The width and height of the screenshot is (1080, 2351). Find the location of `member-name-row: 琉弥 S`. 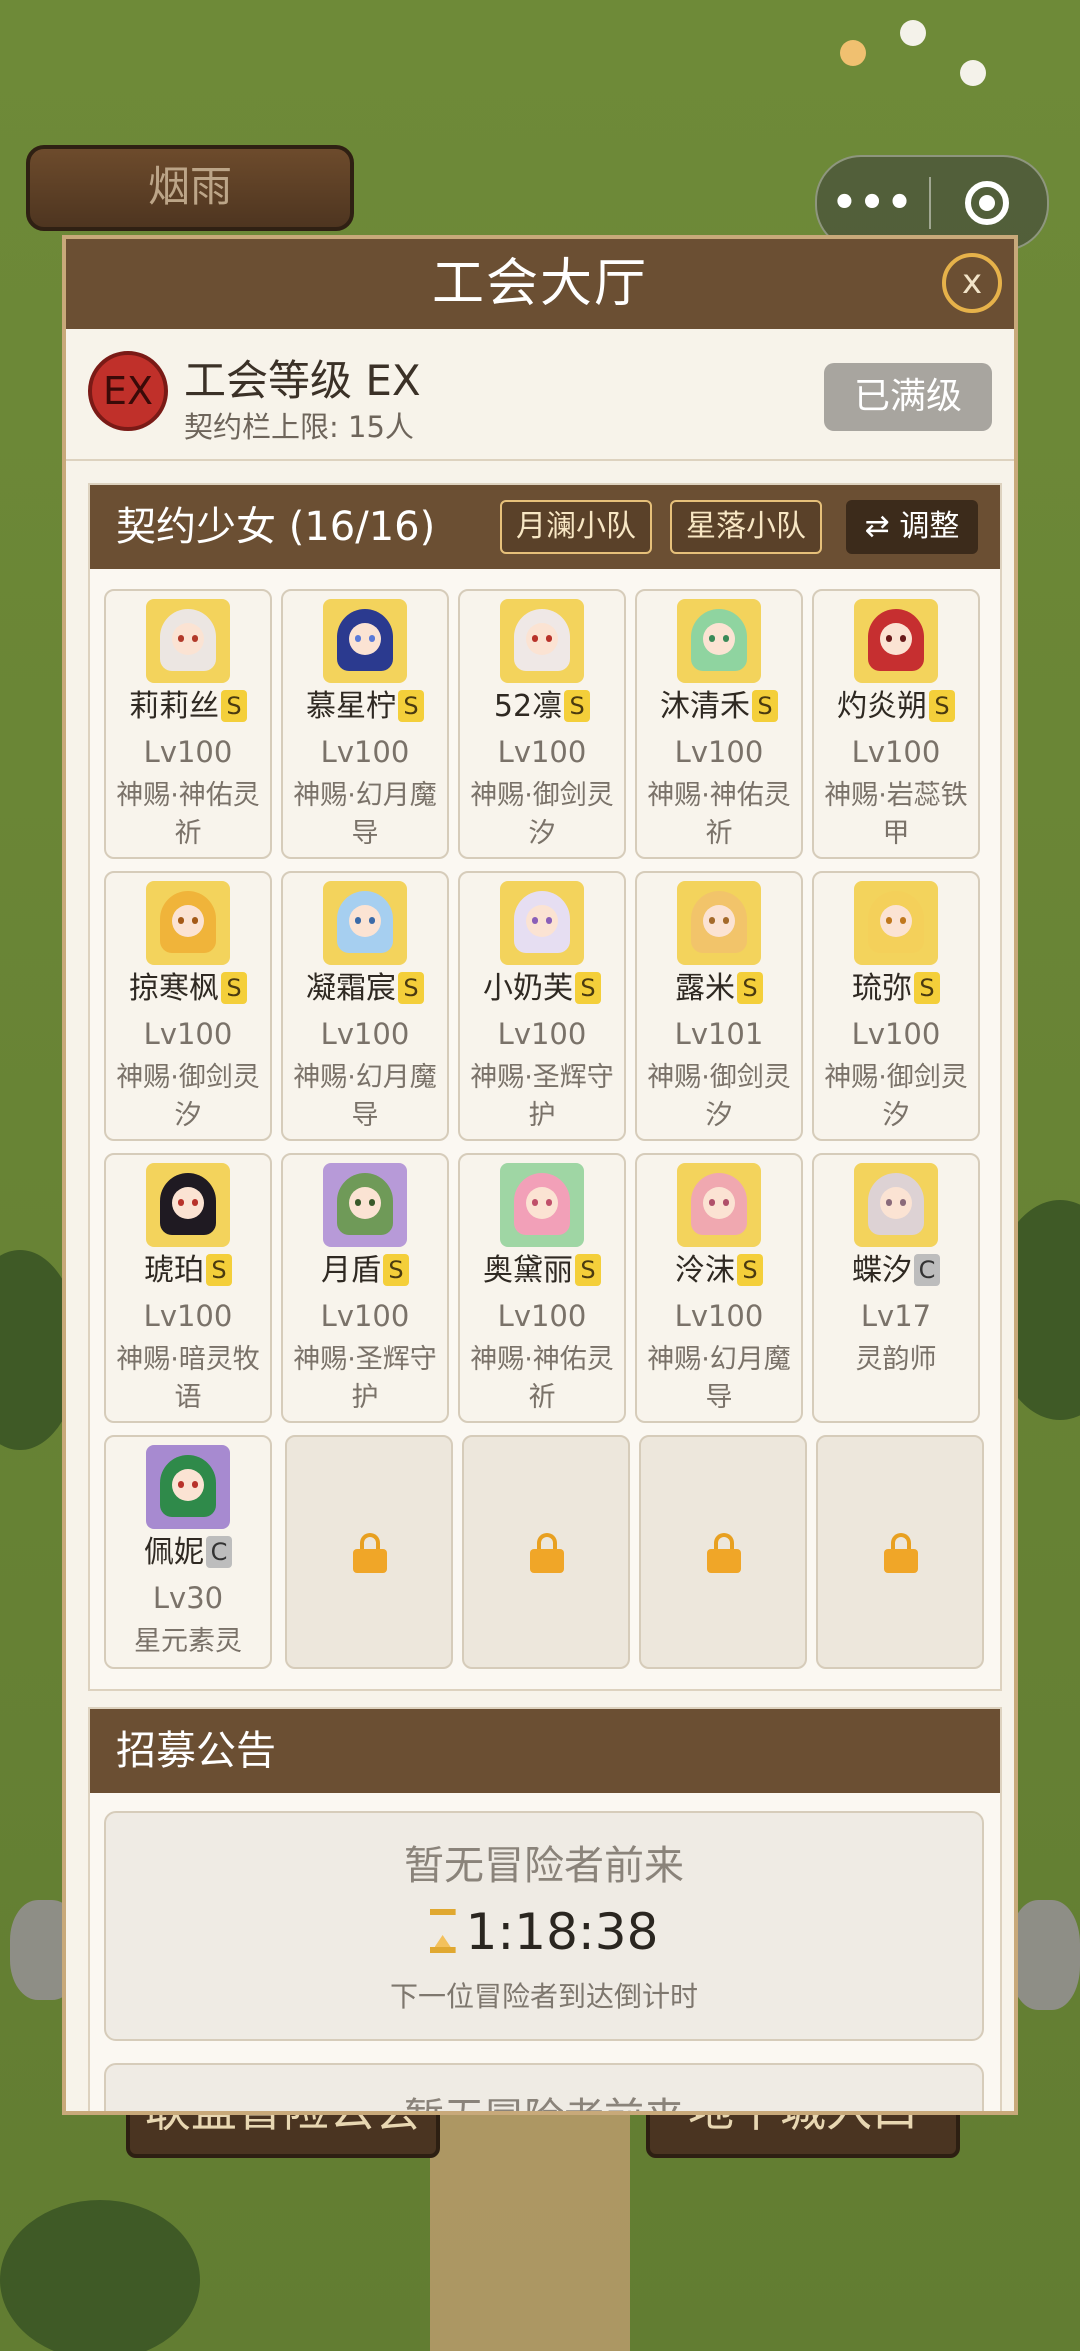

member-name-row: 琉弥 S is located at coordinates (896, 989).